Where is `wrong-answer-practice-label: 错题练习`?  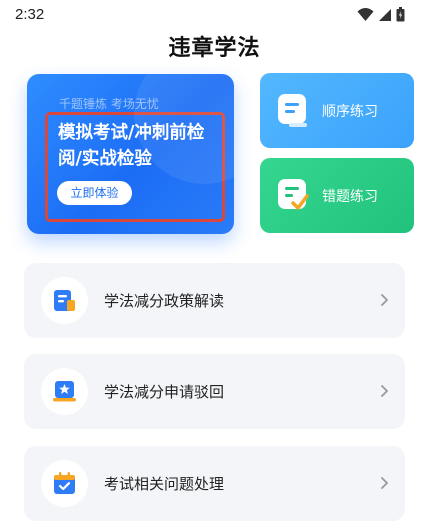
wrong-answer-practice-label: 错题练习 is located at coordinates (350, 197).